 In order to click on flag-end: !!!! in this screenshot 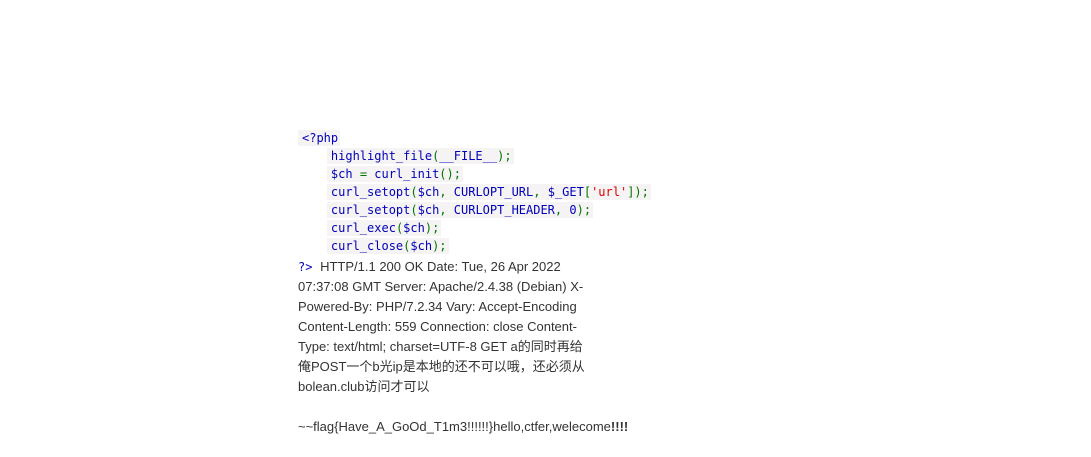, I will do `click(619, 426)`.